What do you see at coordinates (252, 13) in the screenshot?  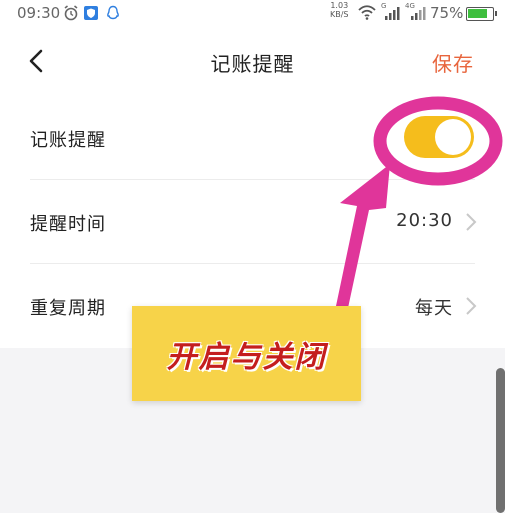 I see `status-bar: 09:30 1.03 KB/S G 4G 75%` at bounding box center [252, 13].